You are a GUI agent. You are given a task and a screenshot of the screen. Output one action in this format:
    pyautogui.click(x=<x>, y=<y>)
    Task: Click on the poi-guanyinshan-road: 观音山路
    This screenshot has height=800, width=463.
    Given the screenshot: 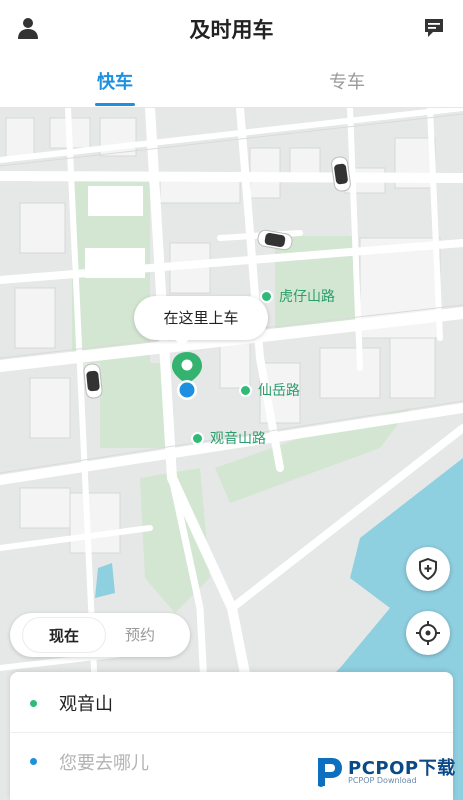 What is the action you would take?
    pyautogui.click(x=229, y=438)
    